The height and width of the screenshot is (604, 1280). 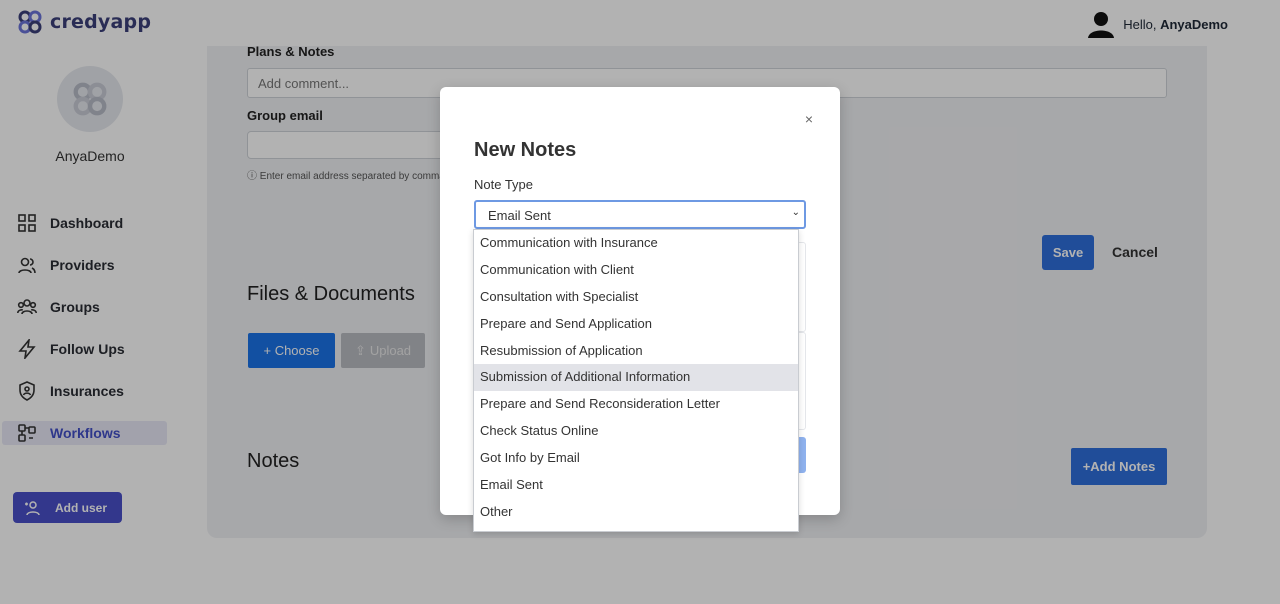 I want to click on note-type-selected: Email Sent, so click(x=519, y=215).